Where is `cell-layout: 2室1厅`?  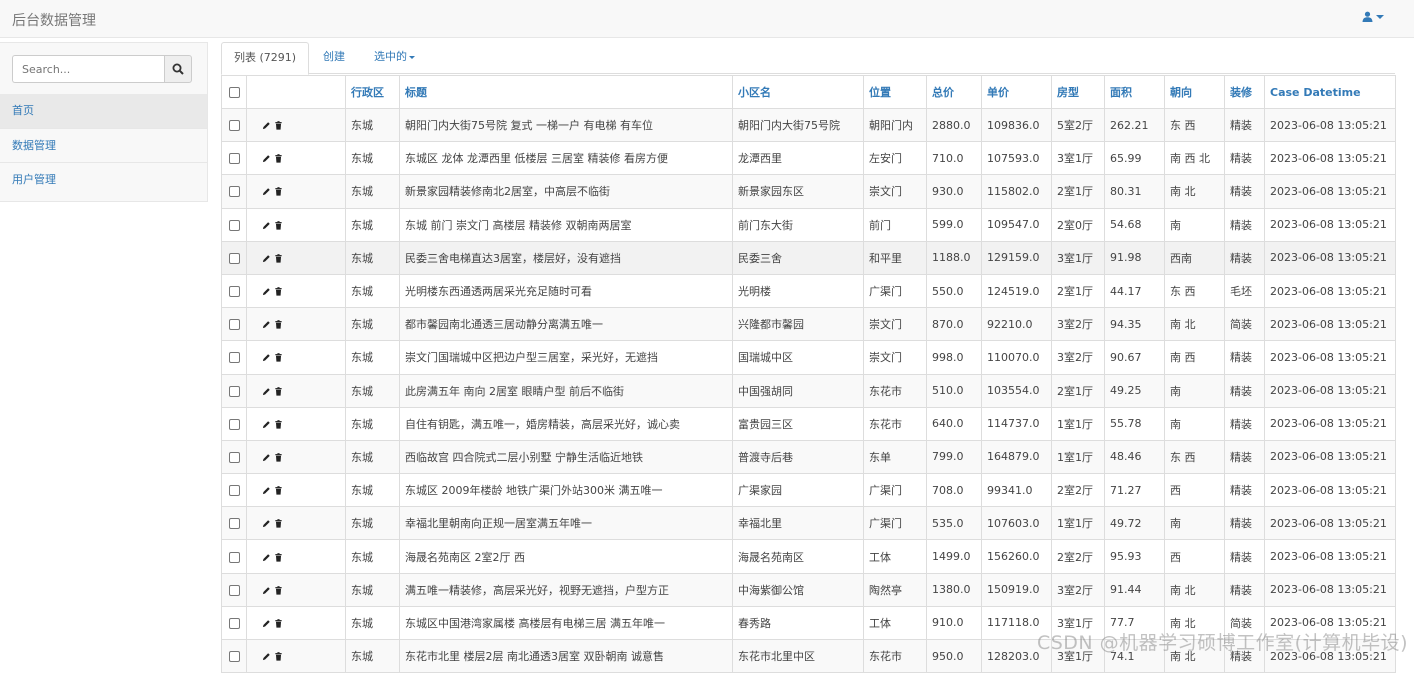
cell-layout: 2室1厅 is located at coordinates (1078, 191).